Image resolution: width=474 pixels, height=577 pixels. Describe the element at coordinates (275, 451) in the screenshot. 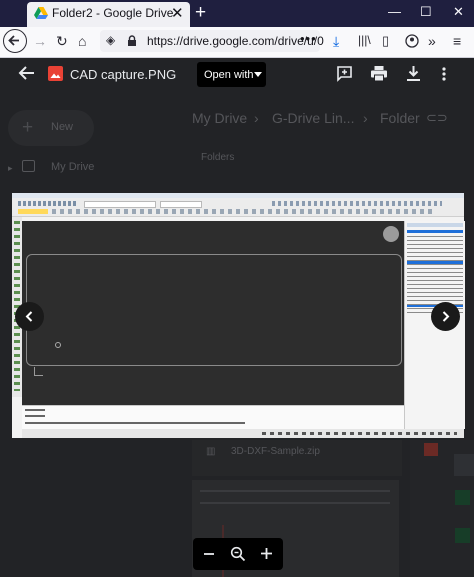

I see `file-name: 3D-DXF-Sample.zip` at that location.